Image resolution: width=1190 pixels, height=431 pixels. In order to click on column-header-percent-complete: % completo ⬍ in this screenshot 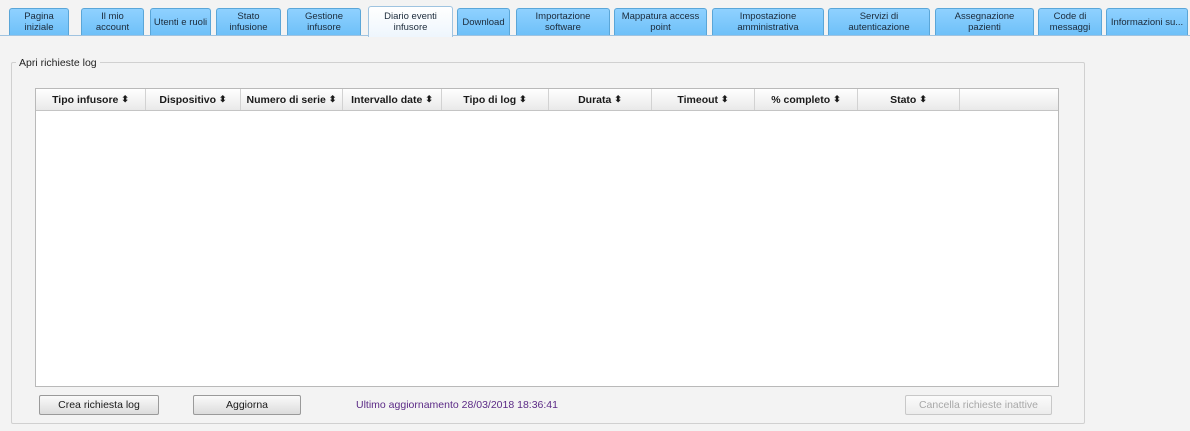, I will do `click(806, 99)`.